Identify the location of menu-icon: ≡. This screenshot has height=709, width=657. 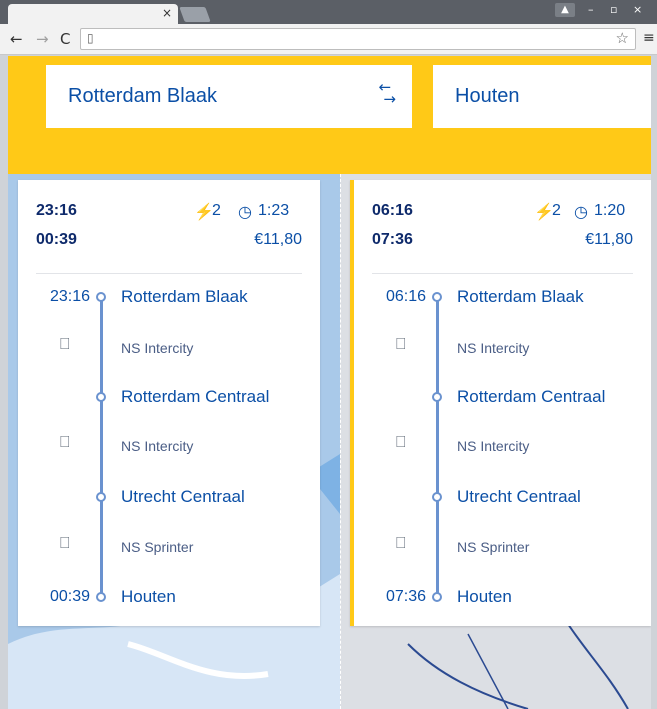
(649, 38).